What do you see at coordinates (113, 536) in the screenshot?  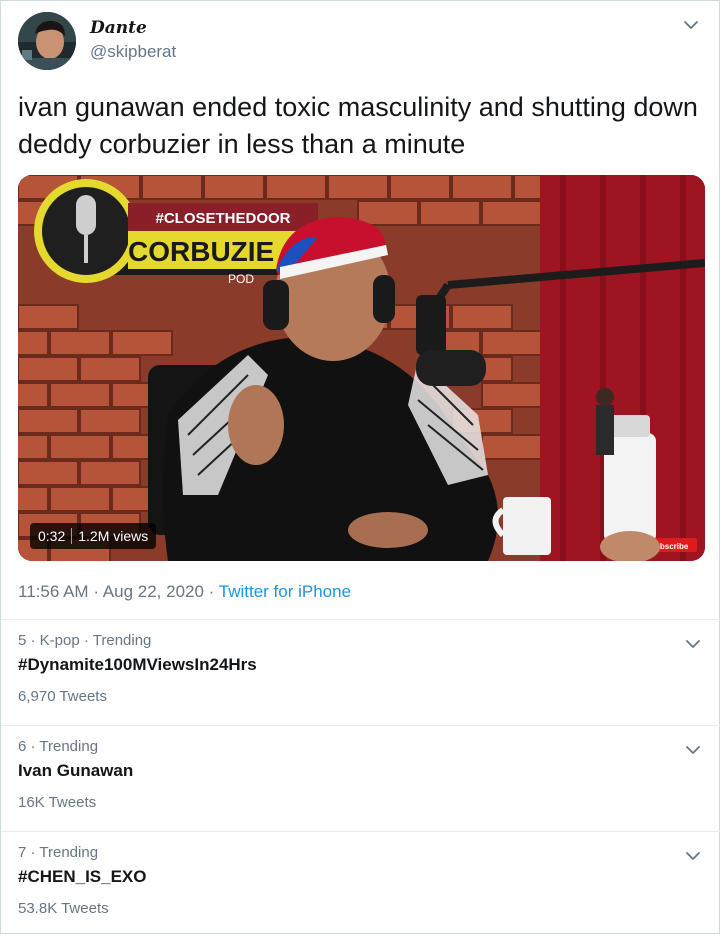 I see `video-views: 1.2M views` at bounding box center [113, 536].